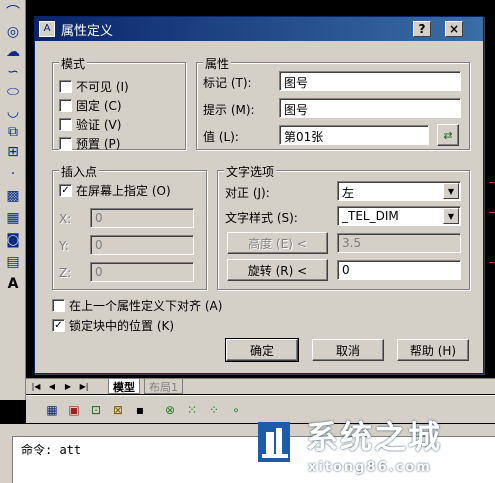 The image size is (495, 483). Describe the element at coordinates (124, 386) in the screenshot. I see `tab-model: 模型` at that location.